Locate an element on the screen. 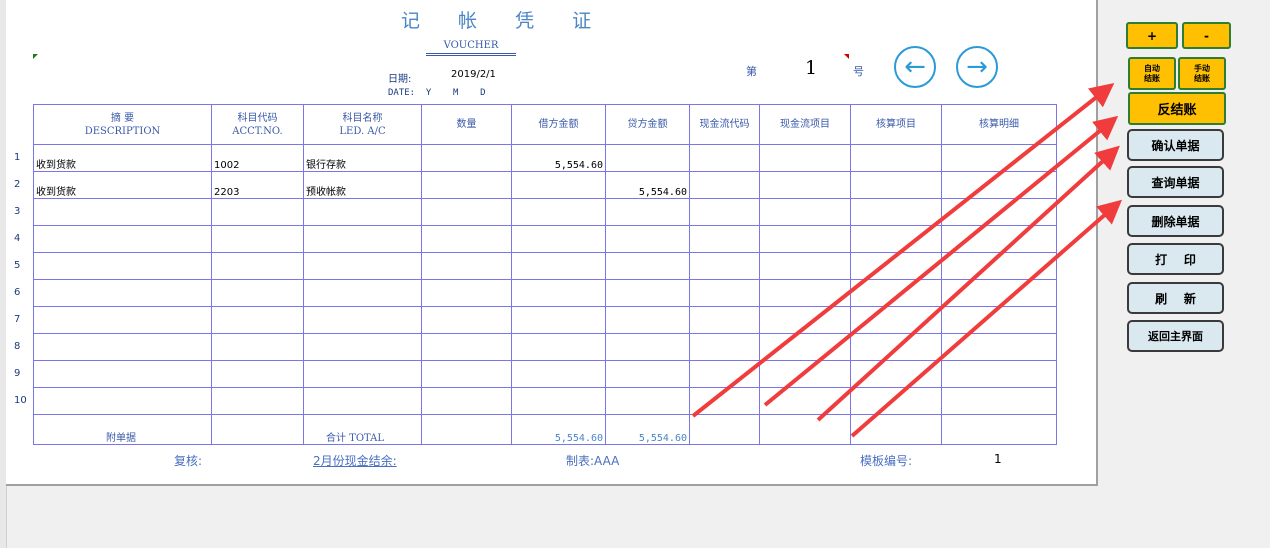 This screenshot has height=548, width=1270. print-button: 打 印 is located at coordinates (1175, 259).